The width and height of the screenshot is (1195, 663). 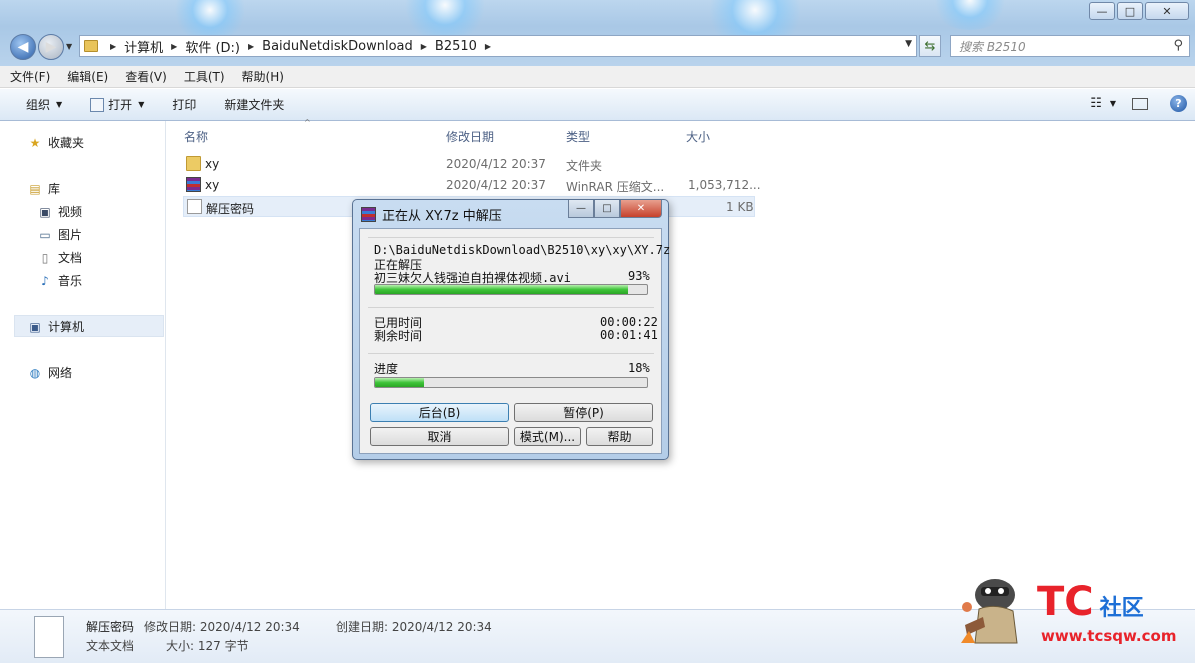 I want to click on nav-item-documents: ▯ 文档, so click(x=60, y=257).